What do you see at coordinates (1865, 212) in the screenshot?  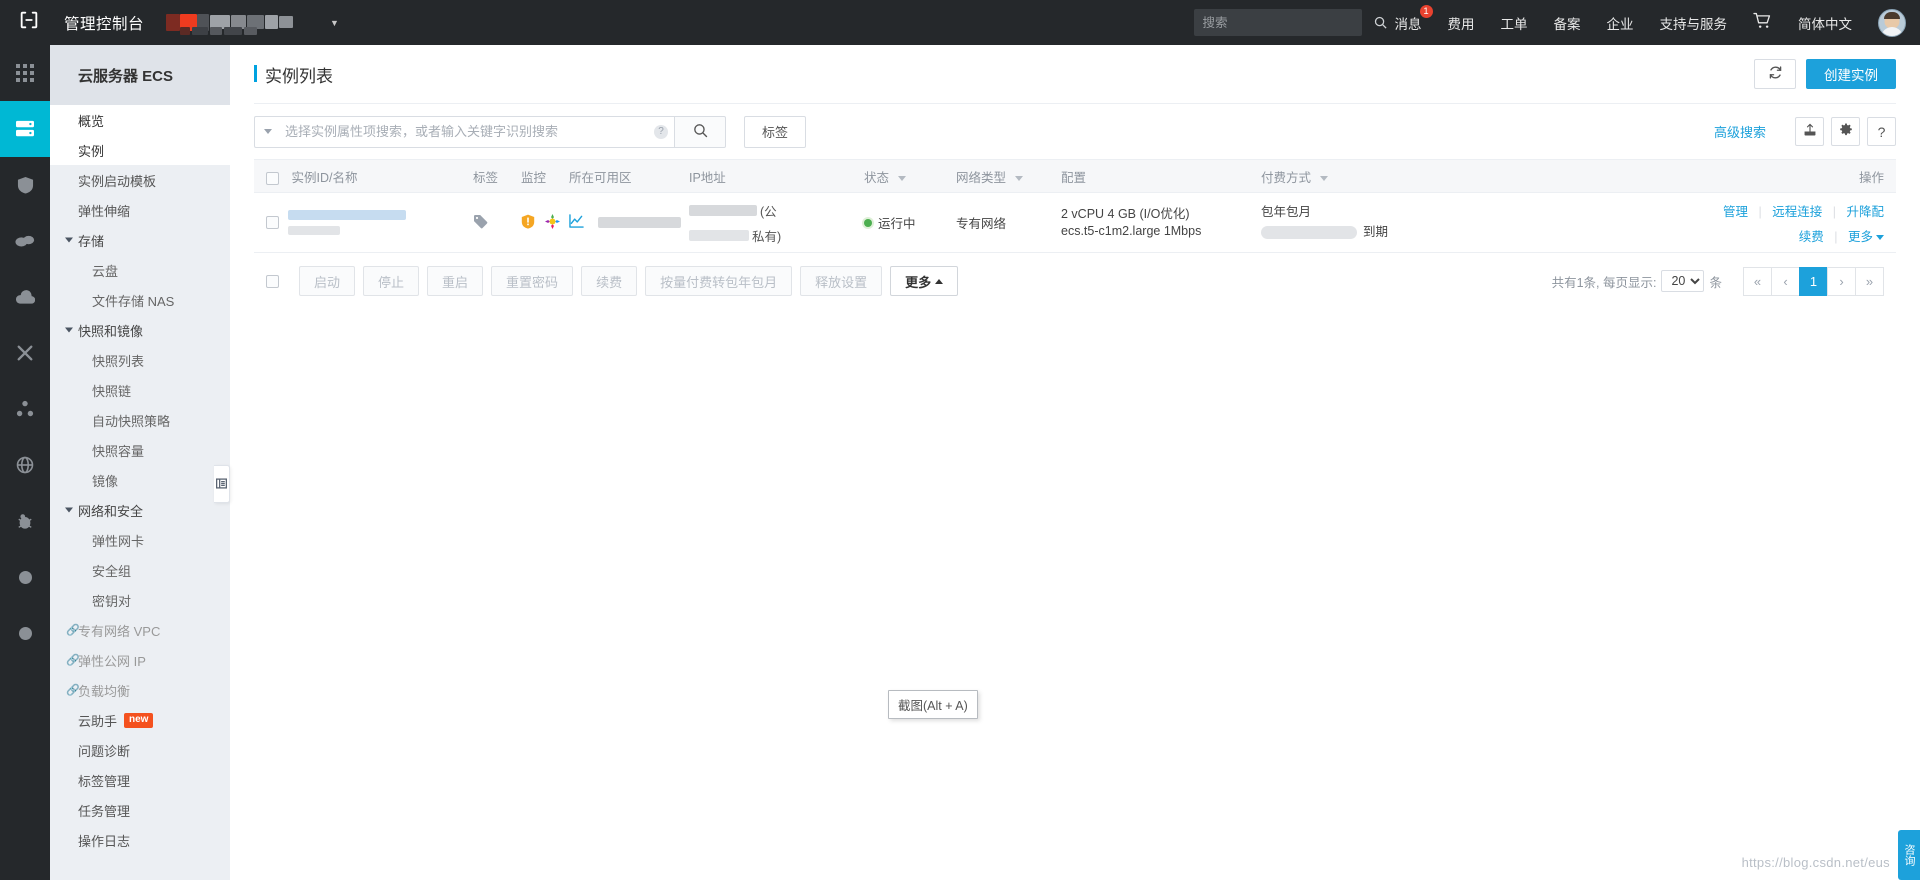 I see `action-change-config: 升降配` at bounding box center [1865, 212].